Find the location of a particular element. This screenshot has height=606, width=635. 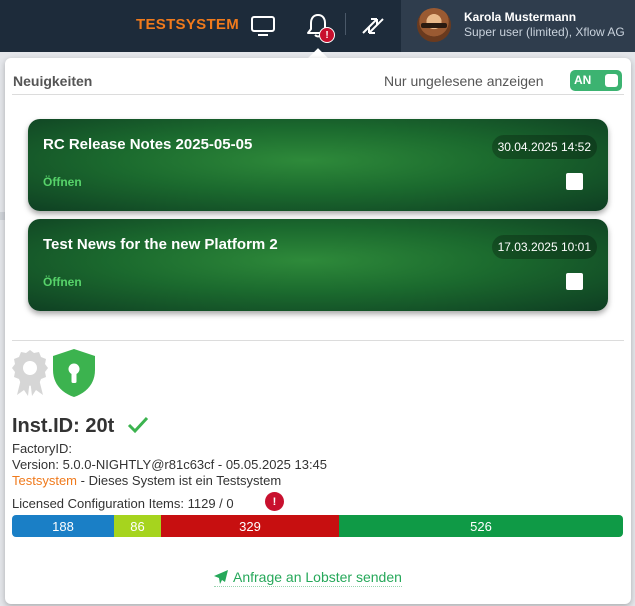

unread-filter-label: Nur ungelesene anzeigen is located at coordinates (464, 81).